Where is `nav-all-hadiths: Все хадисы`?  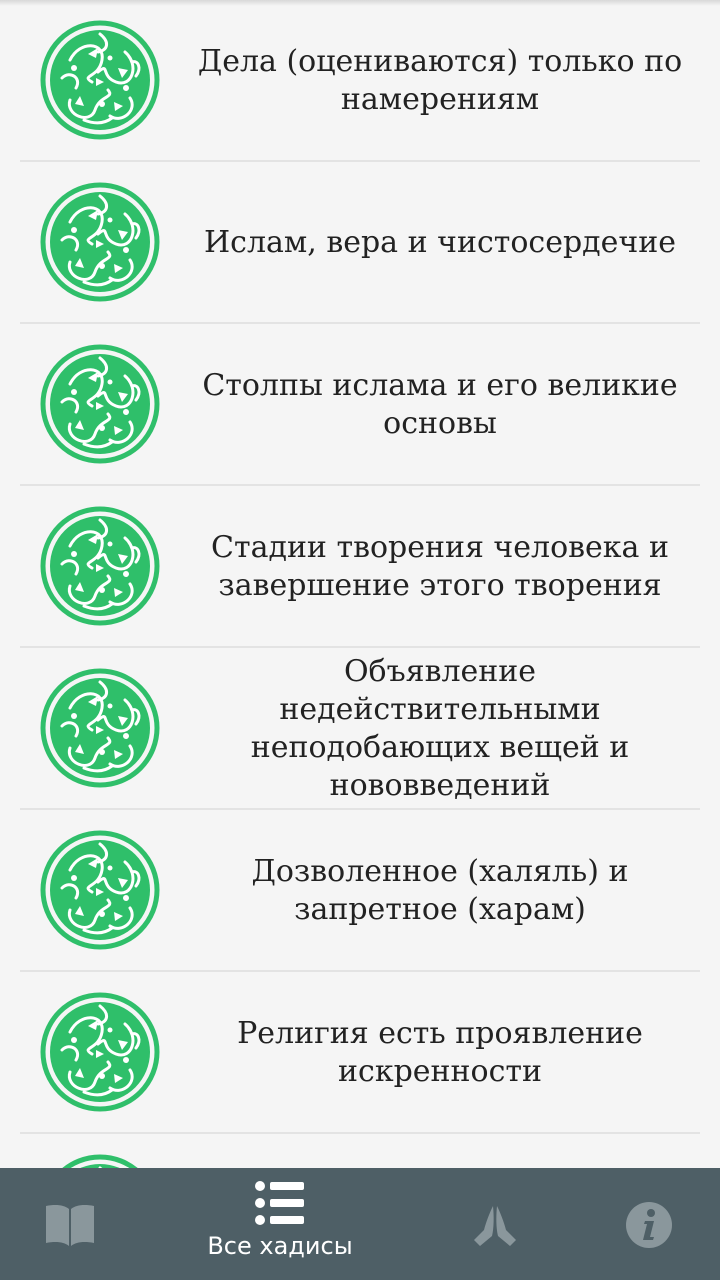 nav-all-hadiths: Все хадисы is located at coordinates (280, 1224).